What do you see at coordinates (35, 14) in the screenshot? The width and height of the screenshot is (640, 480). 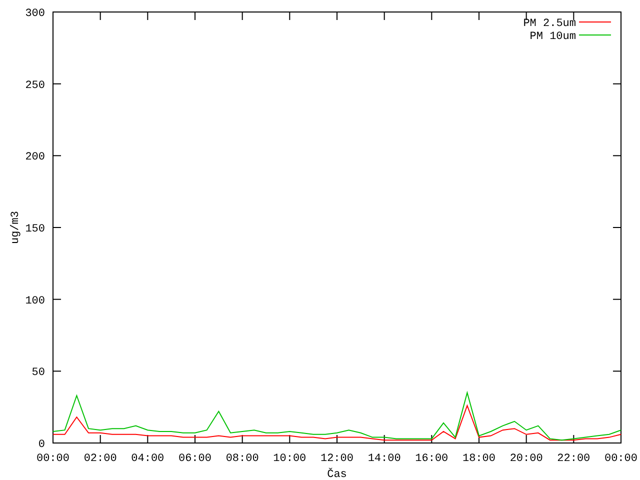 I see `y-tick-label: 300` at bounding box center [35, 14].